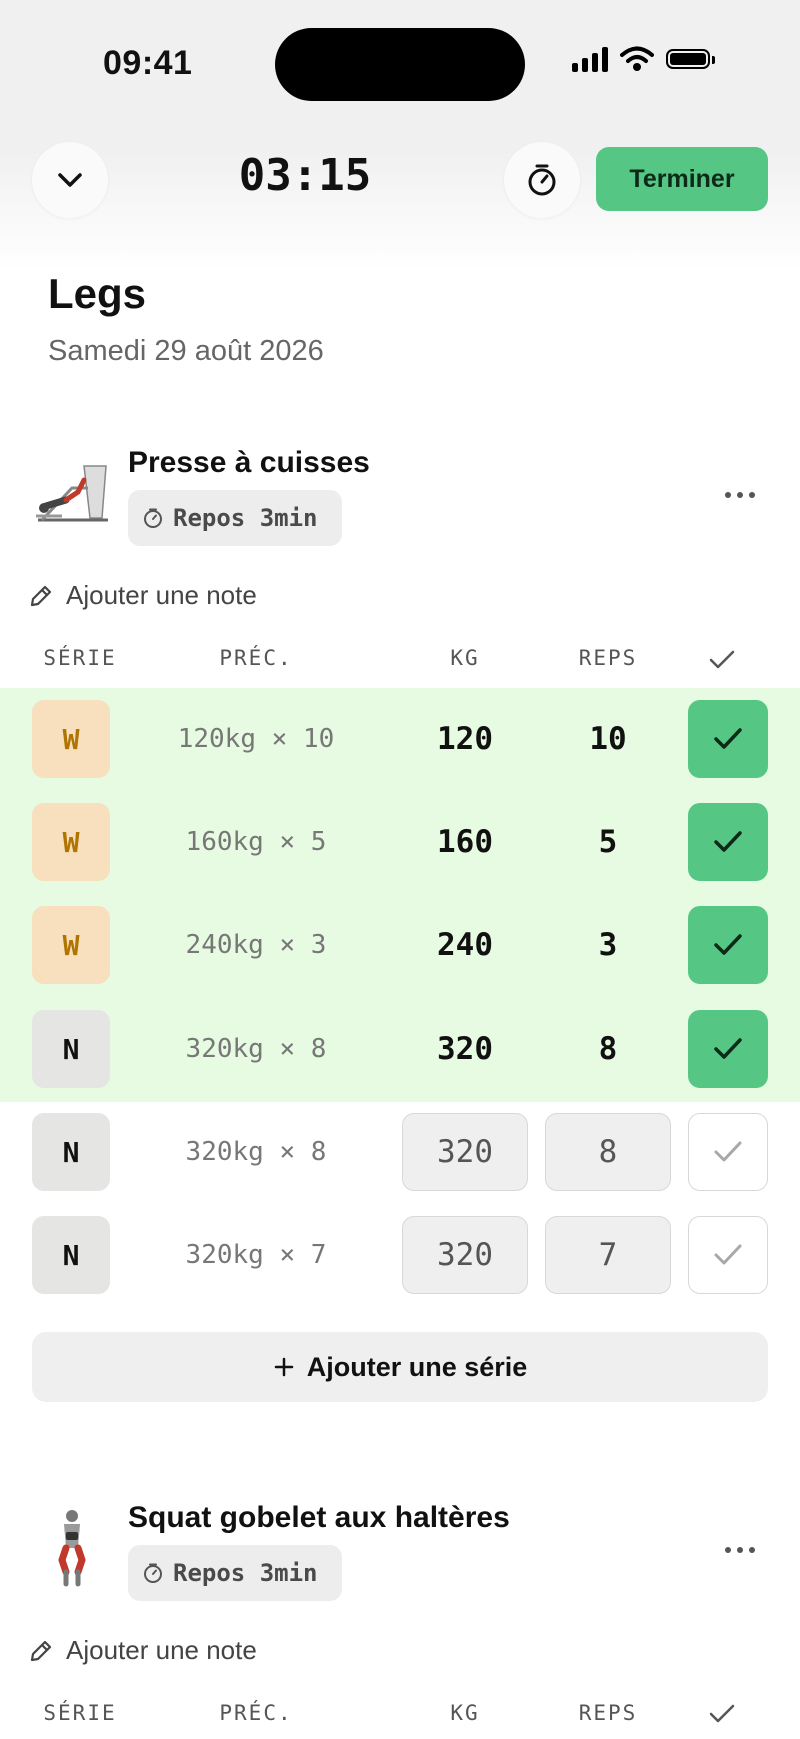 Image resolution: width=800 pixels, height=1739 pixels. I want to click on collapse-button, so click(70, 180).